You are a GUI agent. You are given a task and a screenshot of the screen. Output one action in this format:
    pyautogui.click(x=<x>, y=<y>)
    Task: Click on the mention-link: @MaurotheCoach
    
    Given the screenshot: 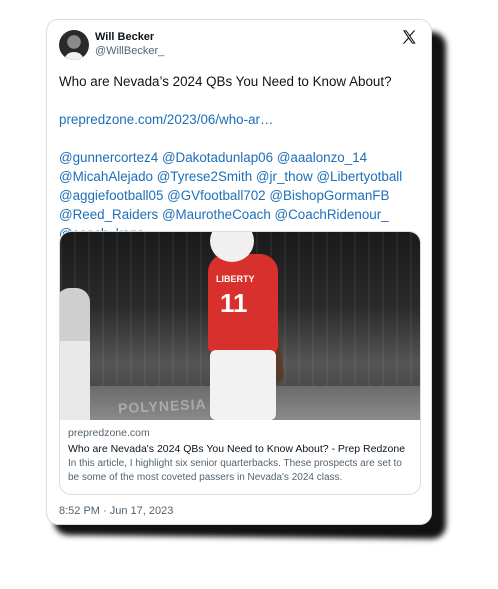 What is the action you would take?
    pyautogui.click(x=216, y=214)
    